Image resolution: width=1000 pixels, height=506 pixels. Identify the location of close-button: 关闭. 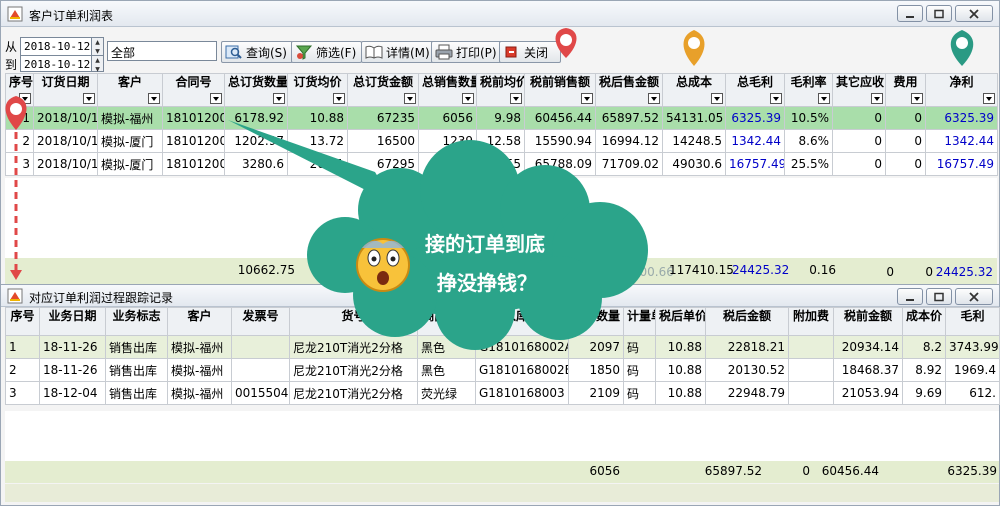
(530, 52).